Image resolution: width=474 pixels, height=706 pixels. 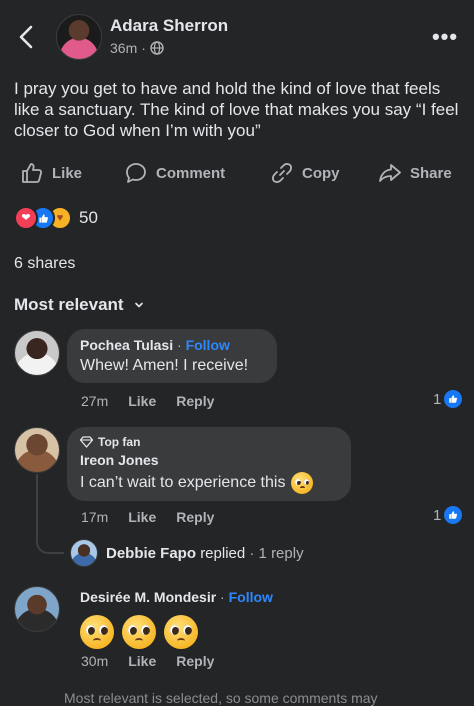 What do you see at coordinates (94, 661) in the screenshot?
I see `comment-time: 30m` at bounding box center [94, 661].